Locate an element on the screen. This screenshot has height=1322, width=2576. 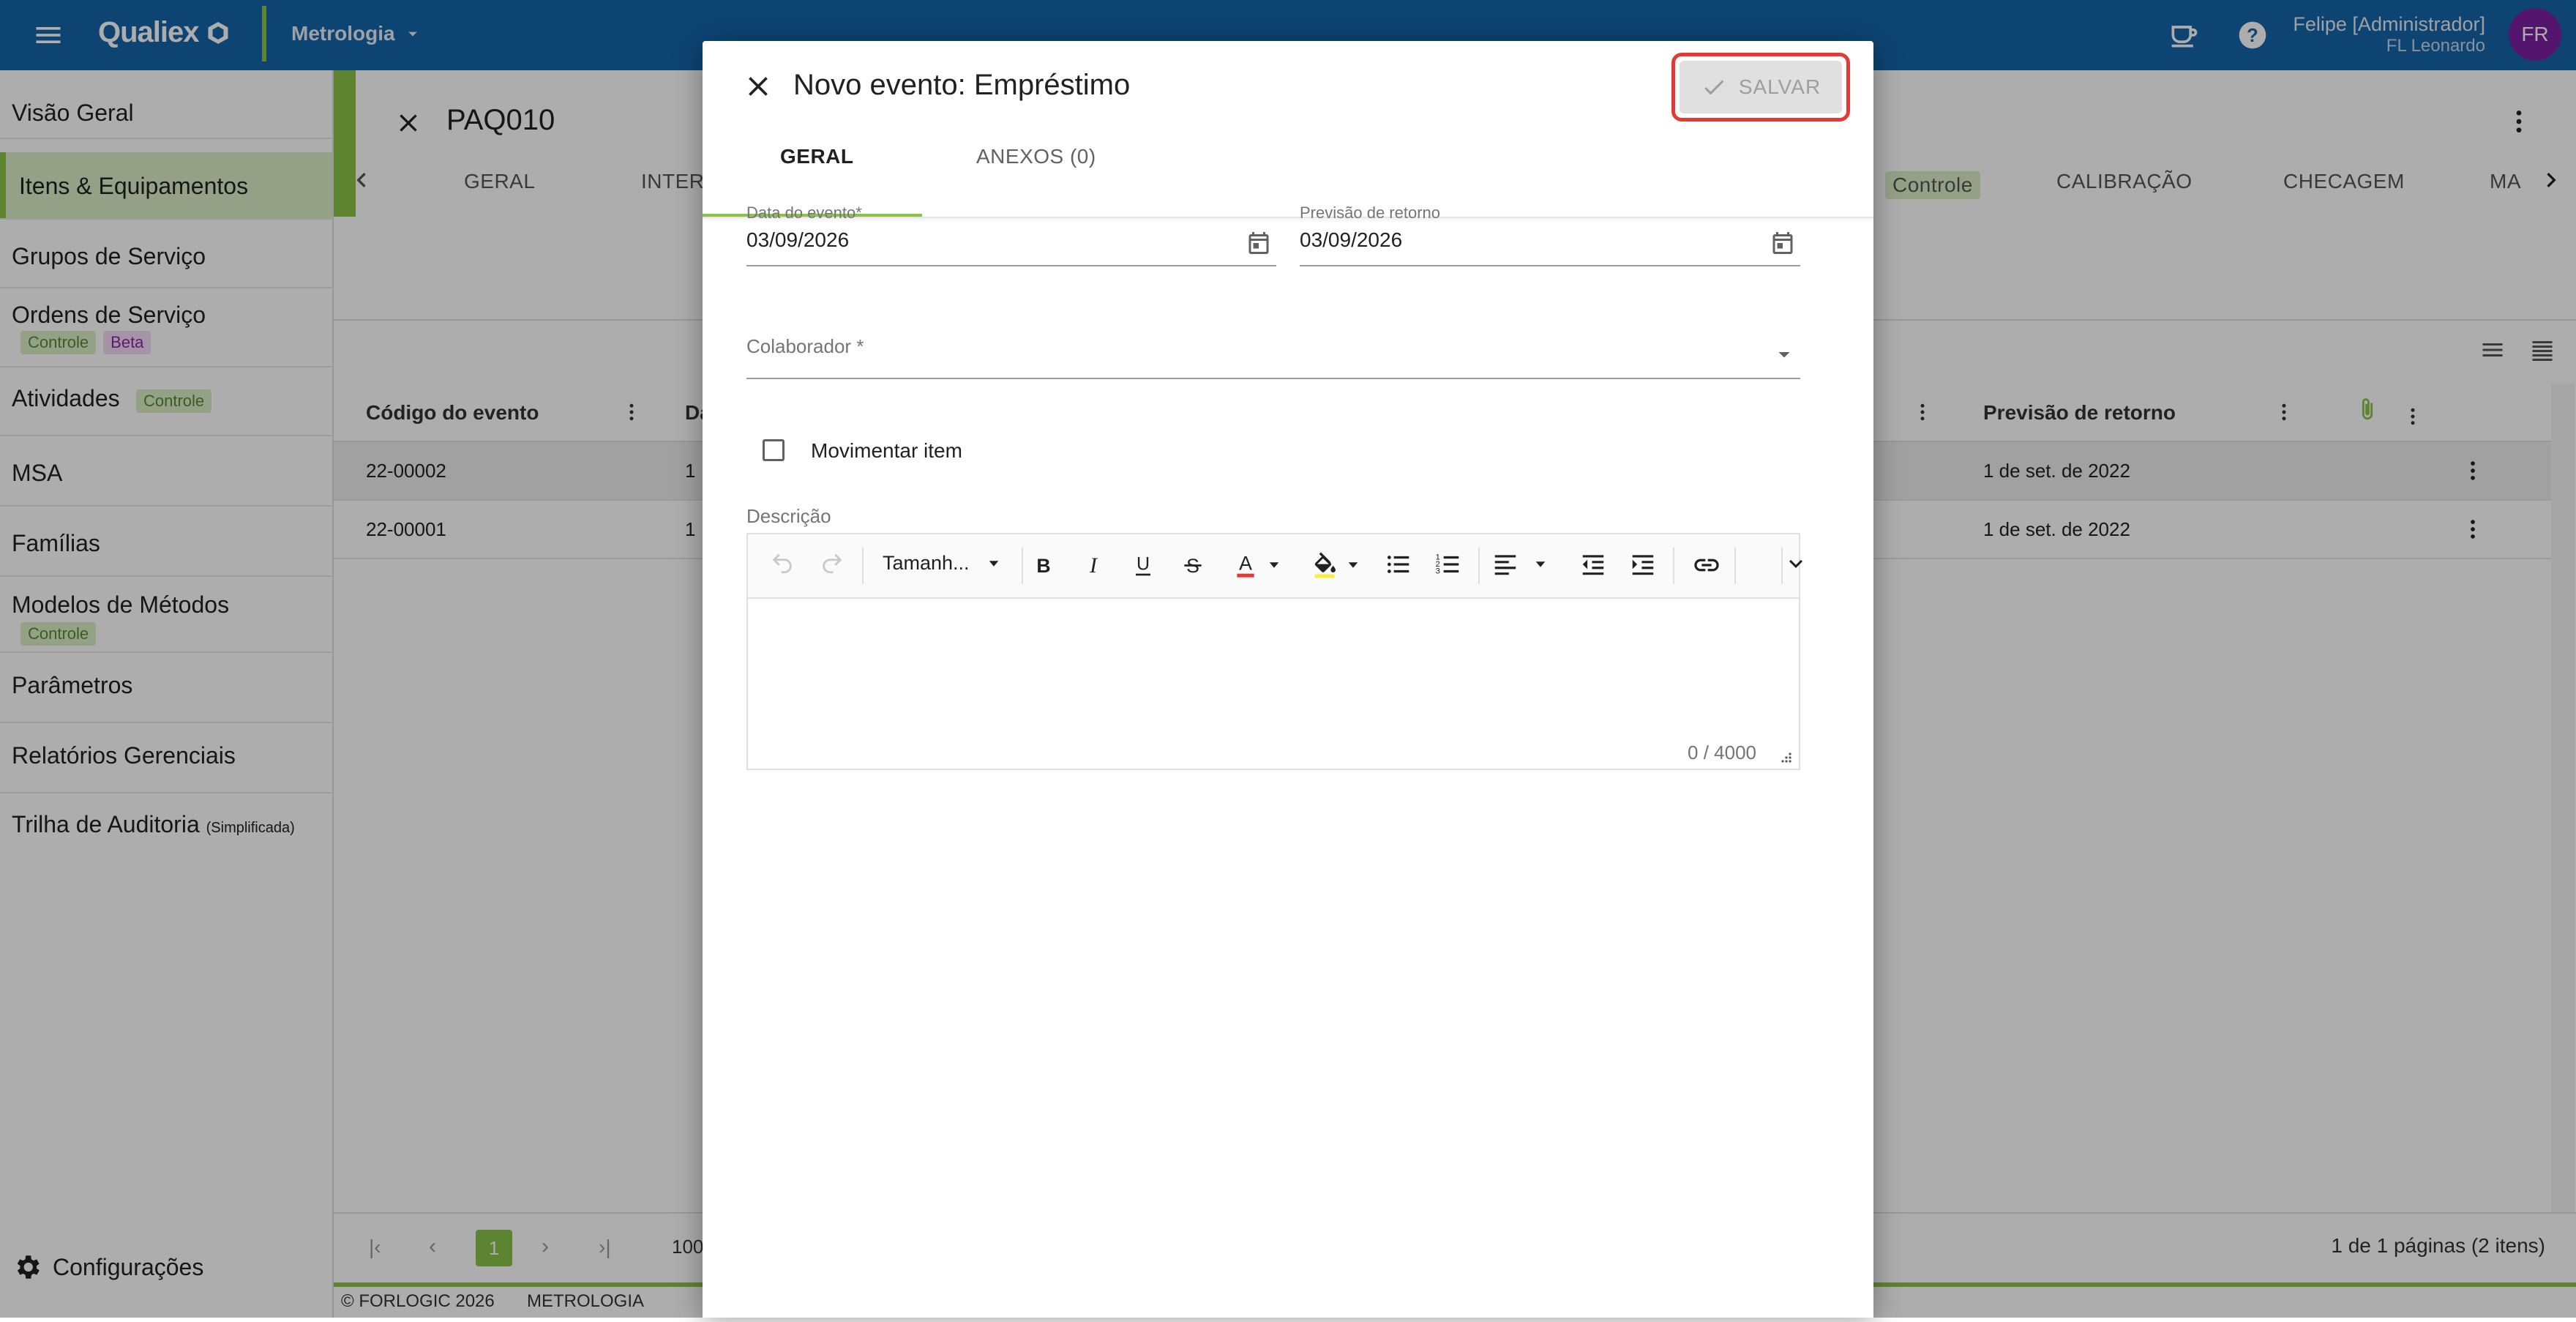
check-icon is located at coordinates (1714, 87).